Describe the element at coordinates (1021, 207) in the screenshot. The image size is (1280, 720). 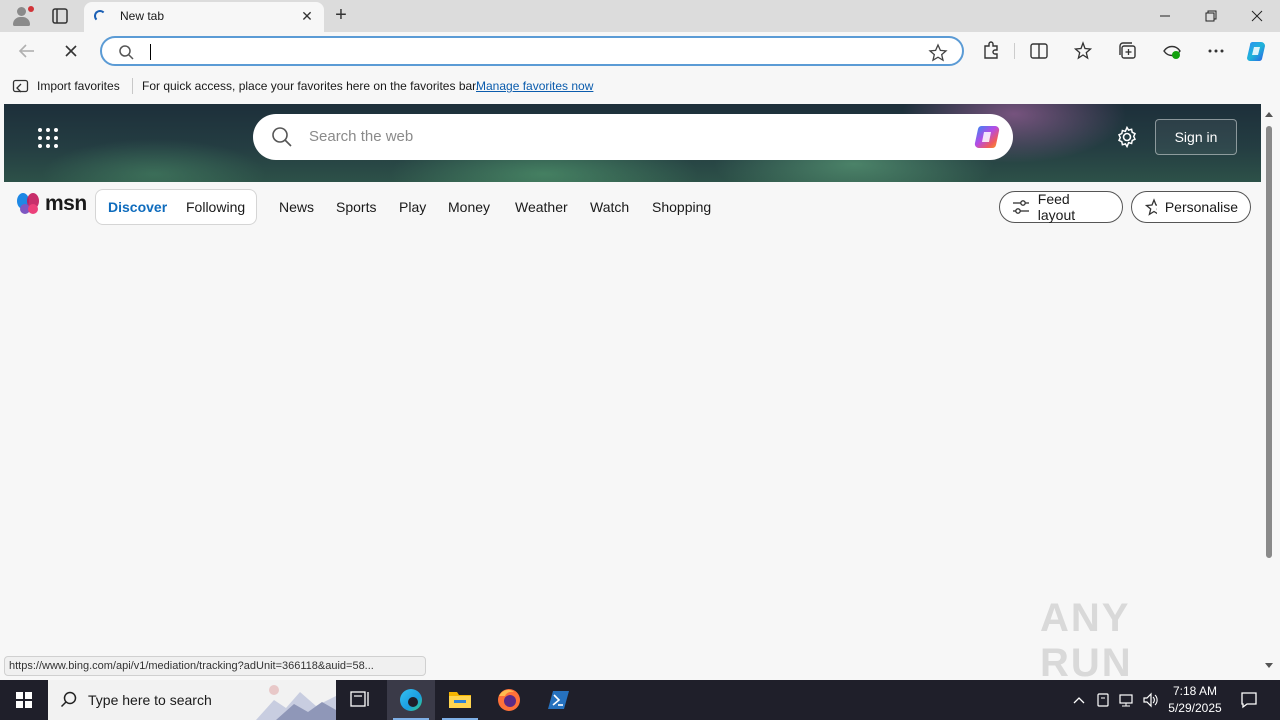
I see `sliders-icon` at that location.